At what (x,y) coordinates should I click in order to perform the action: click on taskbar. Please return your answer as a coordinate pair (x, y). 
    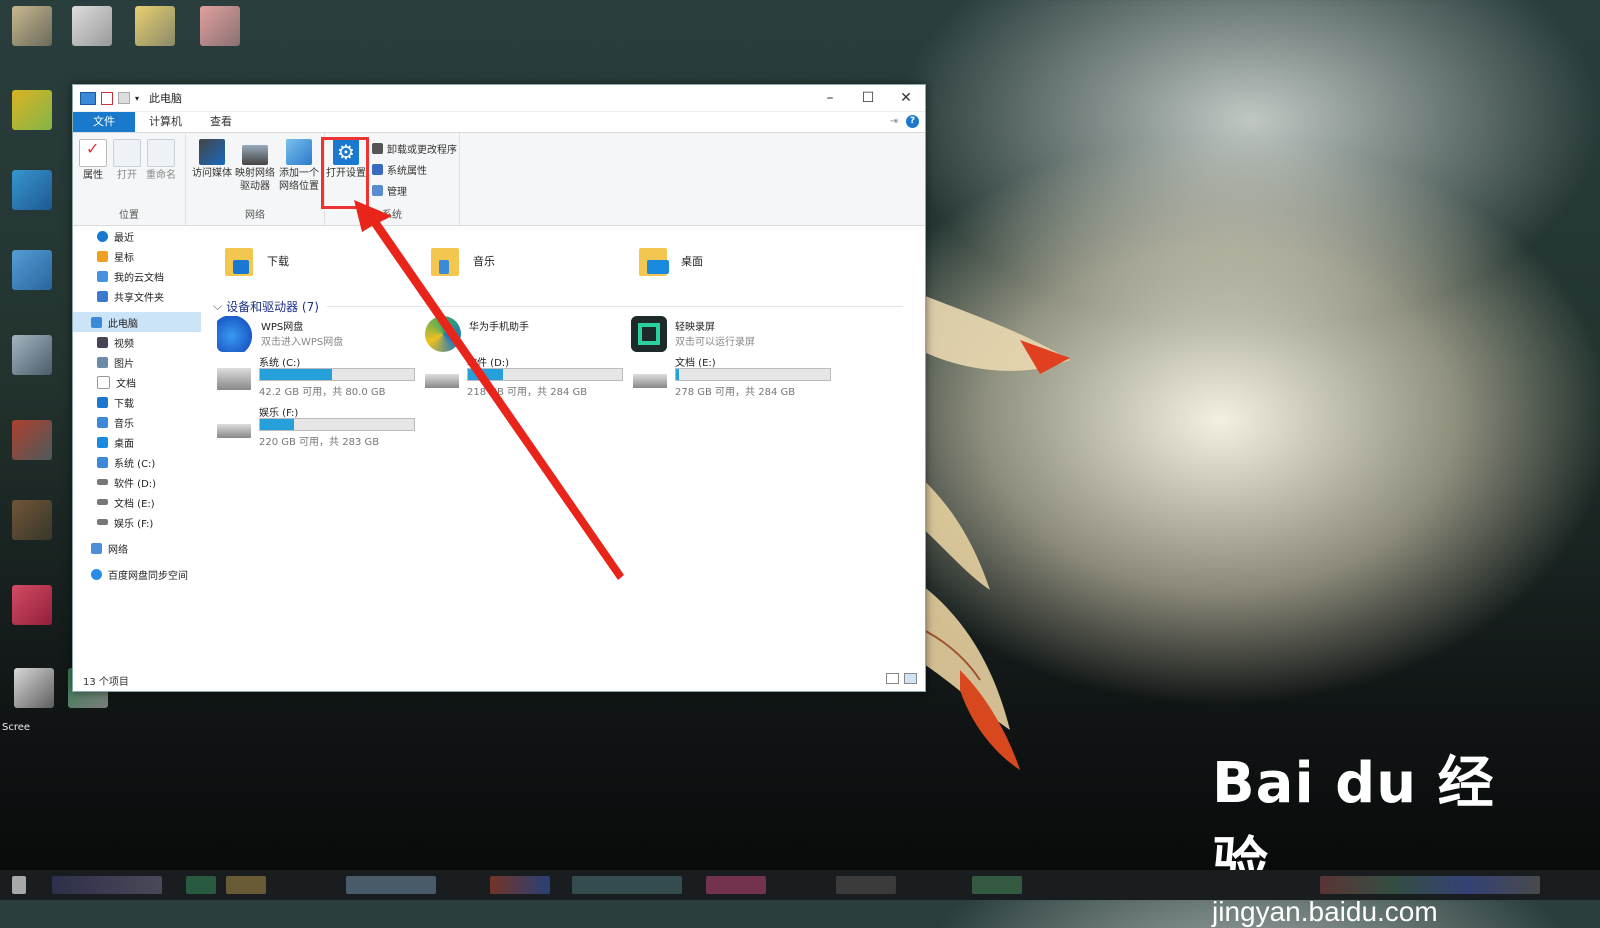
    Looking at the image, I should click on (800, 885).